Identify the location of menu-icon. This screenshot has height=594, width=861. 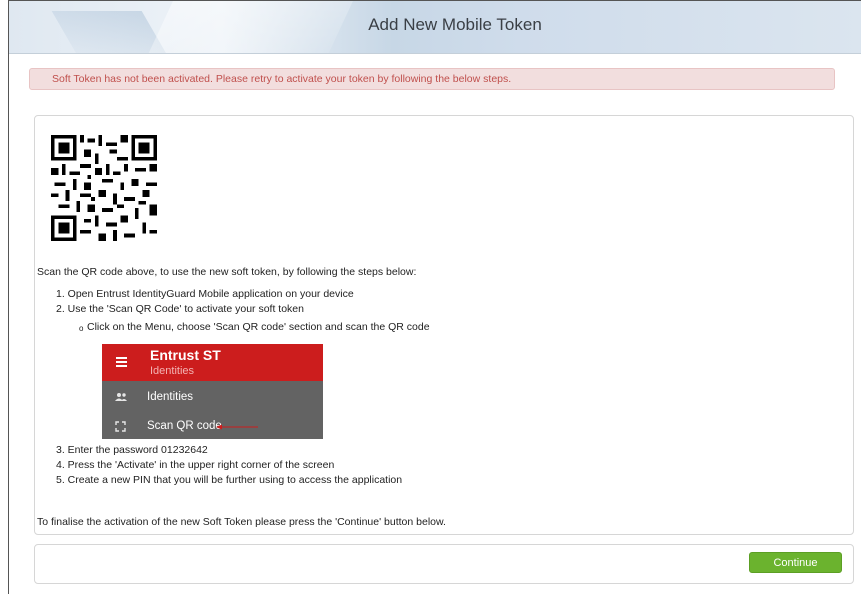
(121, 362).